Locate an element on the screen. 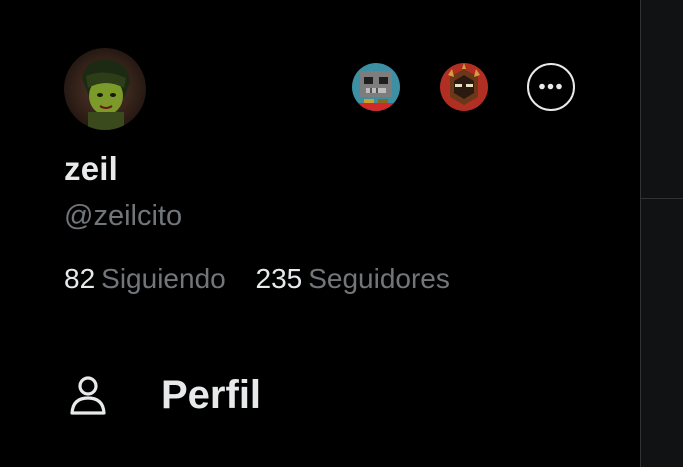 The image size is (683, 467). person-icon is located at coordinates (88, 395).